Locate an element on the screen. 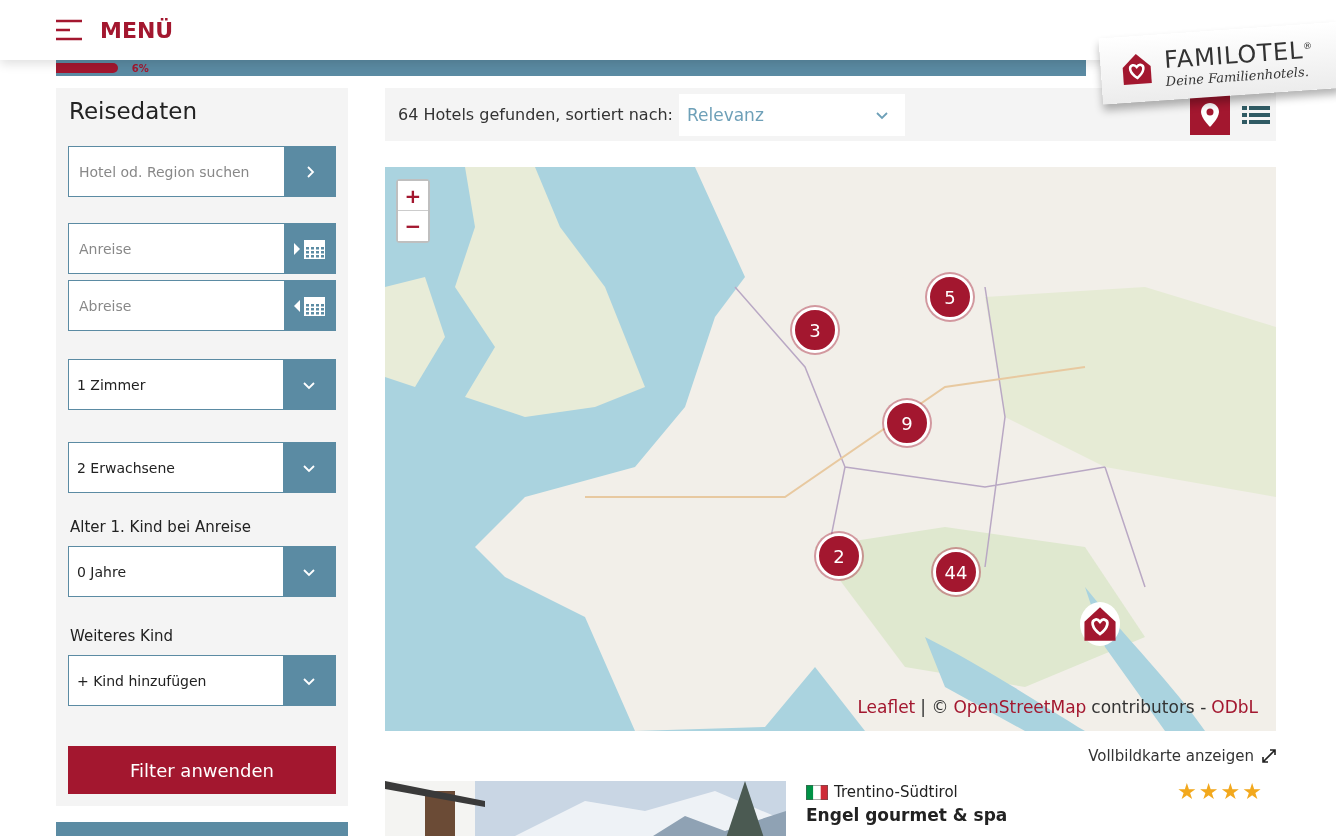 The image size is (1336, 836). openstreetmap-link: OpenStreetMap is located at coordinates (1020, 707).